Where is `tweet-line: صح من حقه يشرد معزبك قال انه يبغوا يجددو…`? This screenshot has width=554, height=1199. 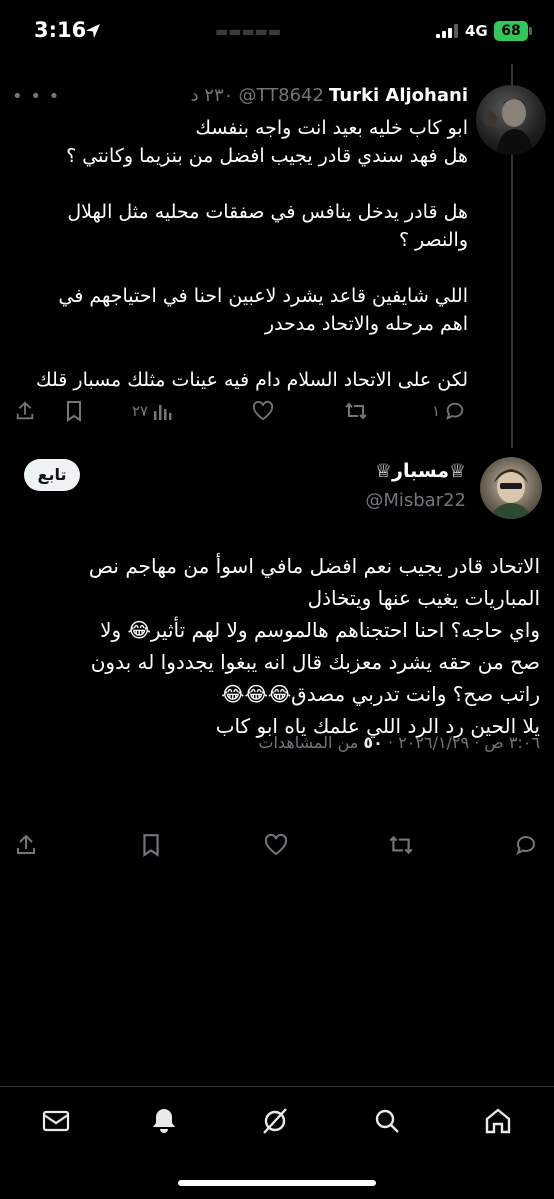
tweet-line: صح من حقه يشرد معزبك قال انه يبغوا يجددو… is located at coordinates (315, 662).